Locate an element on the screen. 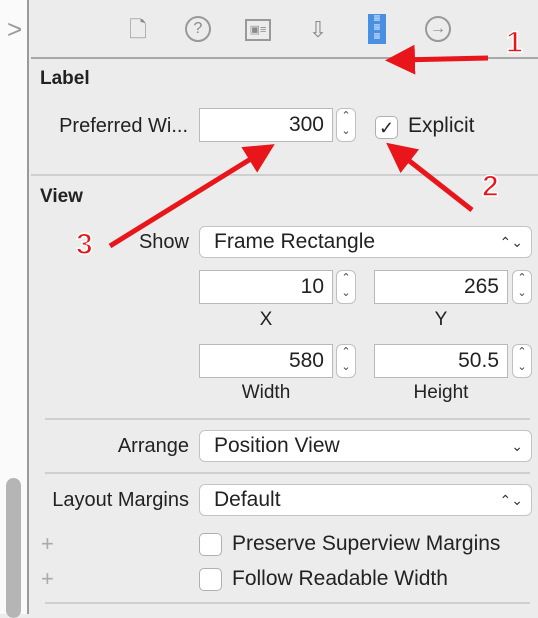 The width and height of the screenshot is (538, 618). annotation-number-1: 1 is located at coordinates (514, 42).